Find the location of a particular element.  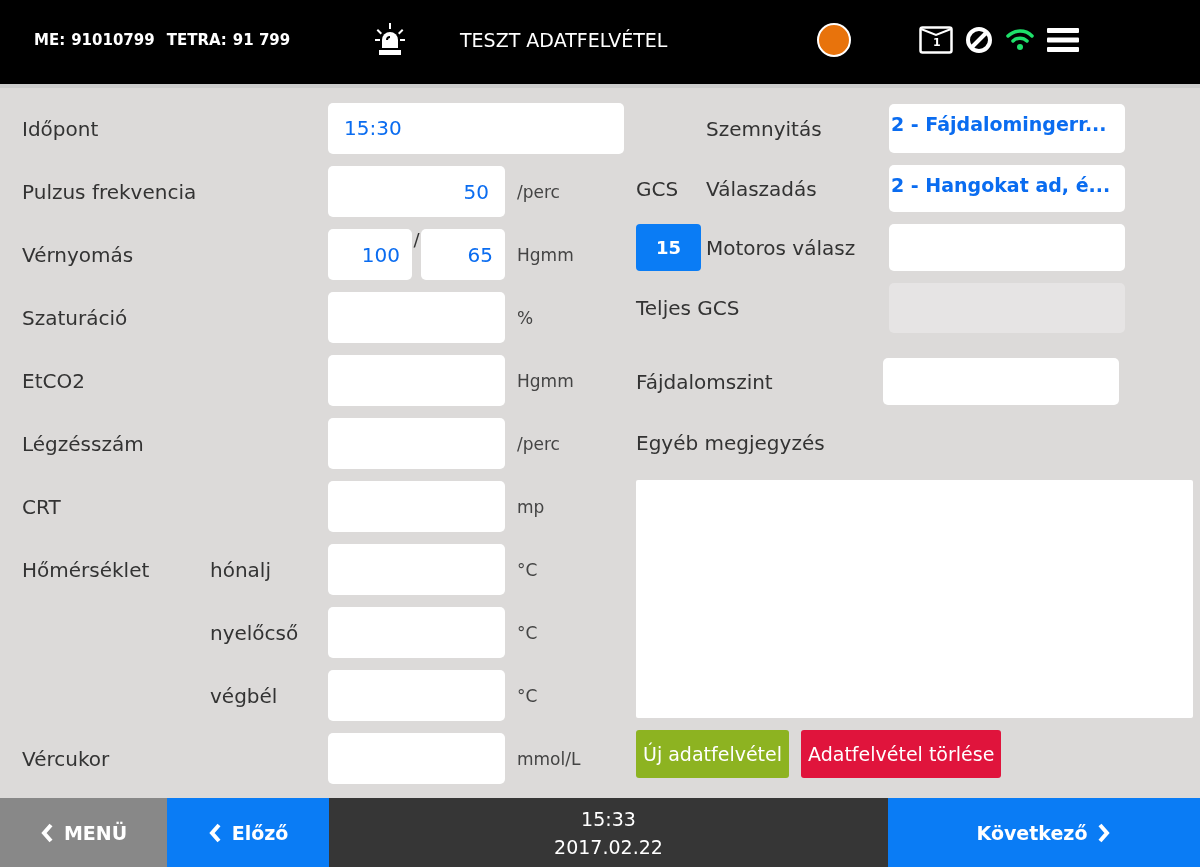

field-label: Vércukor is located at coordinates (66, 758).